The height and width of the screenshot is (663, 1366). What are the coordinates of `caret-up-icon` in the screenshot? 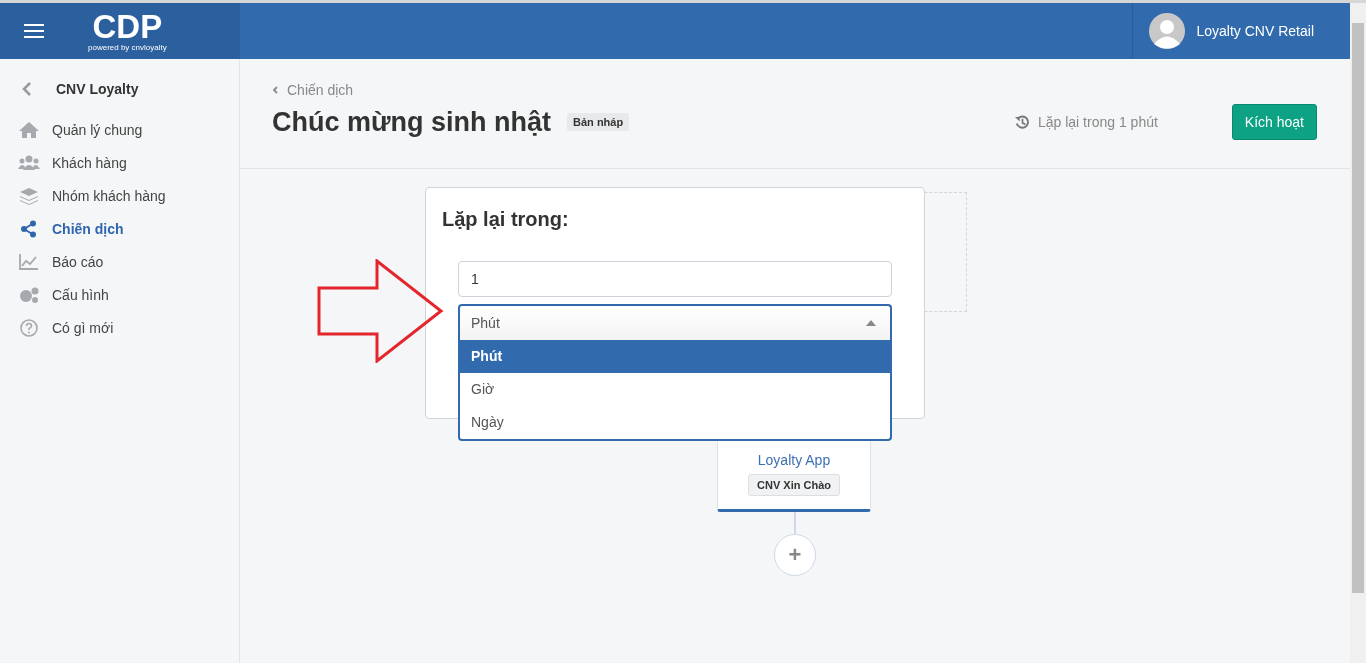 It's located at (871, 323).